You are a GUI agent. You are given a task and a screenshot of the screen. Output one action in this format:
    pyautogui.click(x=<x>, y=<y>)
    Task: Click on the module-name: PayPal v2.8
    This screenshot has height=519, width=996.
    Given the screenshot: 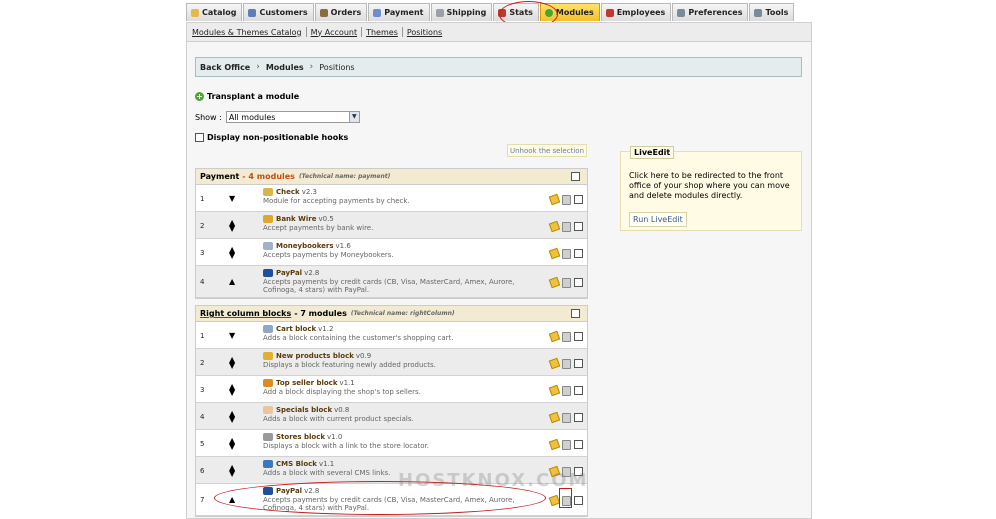 What is the action you would take?
    pyautogui.click(x=297, y=273)
    